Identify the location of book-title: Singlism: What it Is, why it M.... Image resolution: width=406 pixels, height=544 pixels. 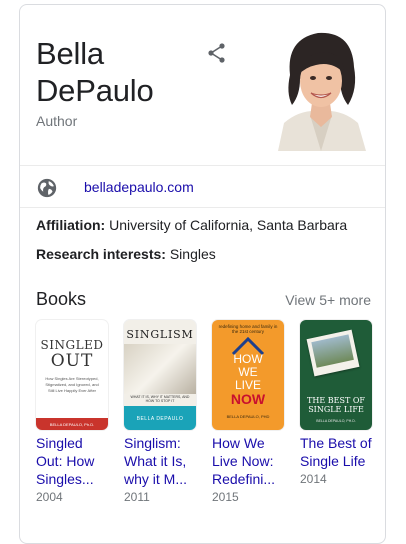
(162, 461).